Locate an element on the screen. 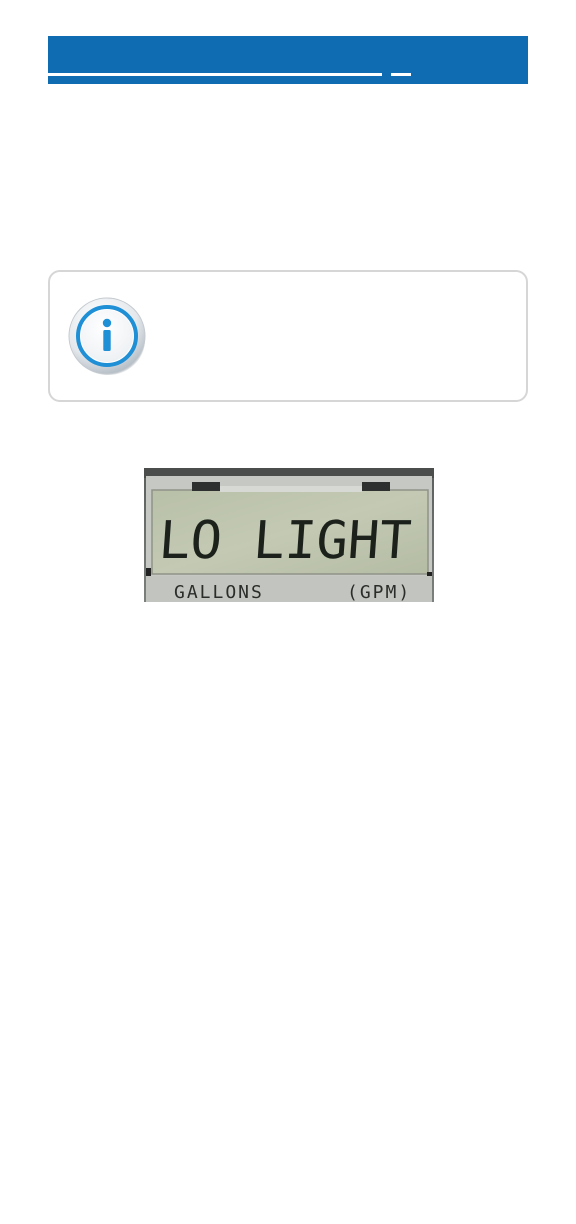 This screenshot has width=576, height=1224. header-underline-short is located at coordinates (401, 74).